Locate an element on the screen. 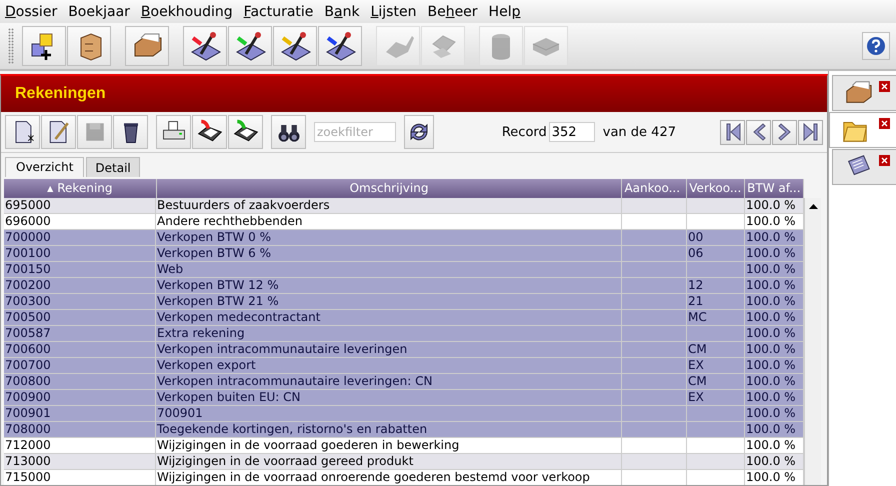 The image size is (896, 486). record-total: van de 427 is located at coordinates (639, 132).